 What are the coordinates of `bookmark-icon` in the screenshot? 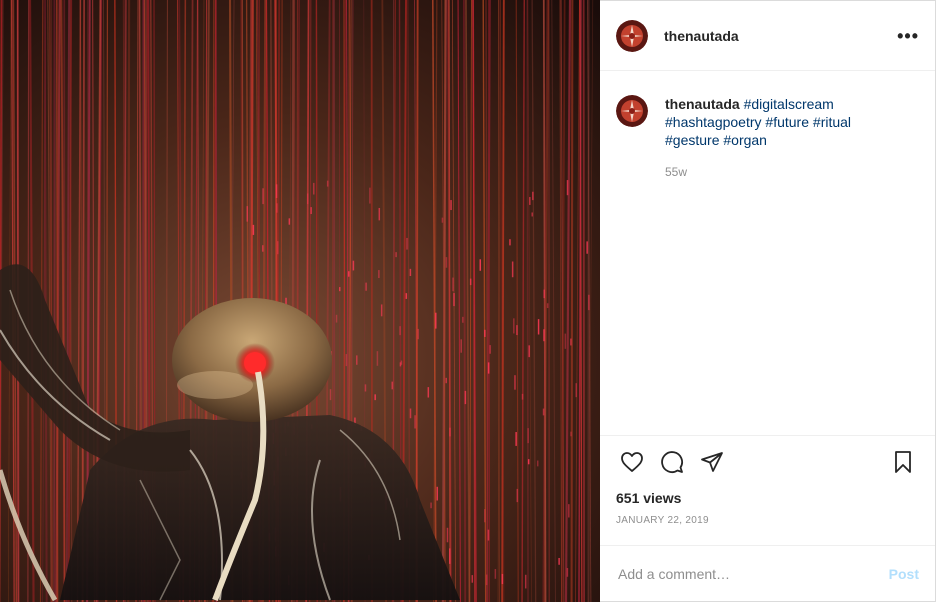 It's located at (903, 462).